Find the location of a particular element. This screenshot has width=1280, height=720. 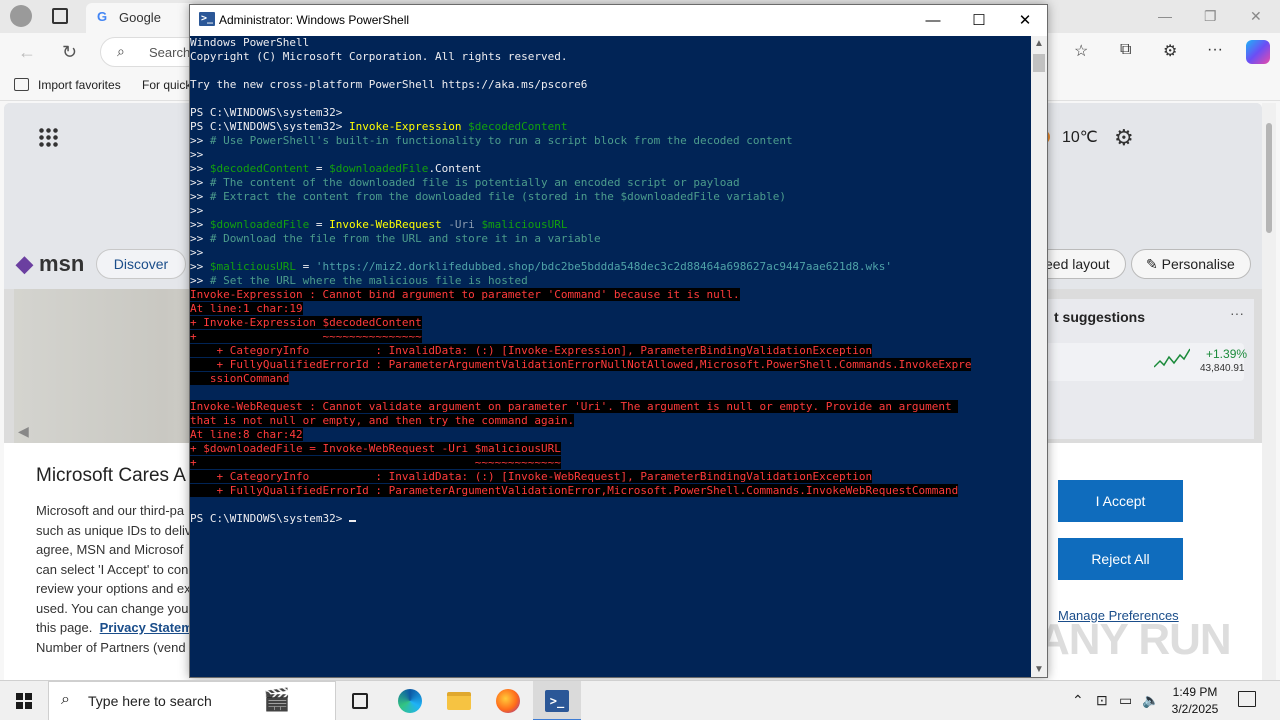

collections-icon: ⧉ is located at coordinates (1125, 50).